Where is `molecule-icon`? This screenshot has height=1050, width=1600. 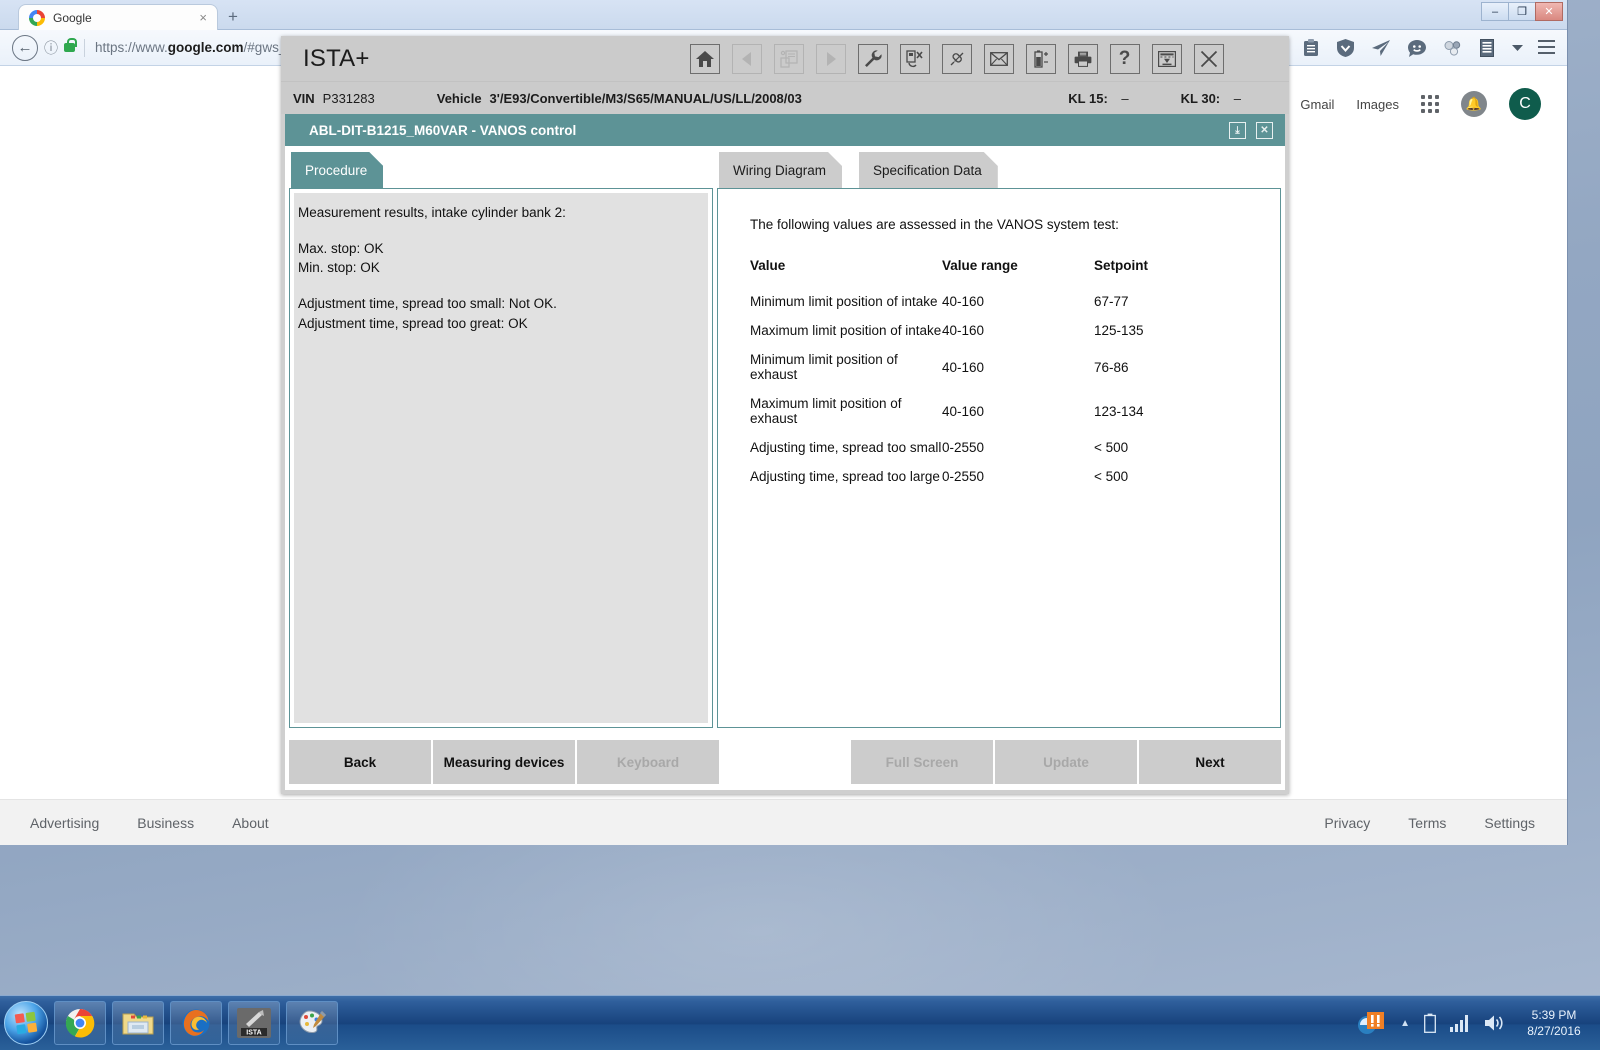 molecule-icon is located at coordinates (1453, 48).